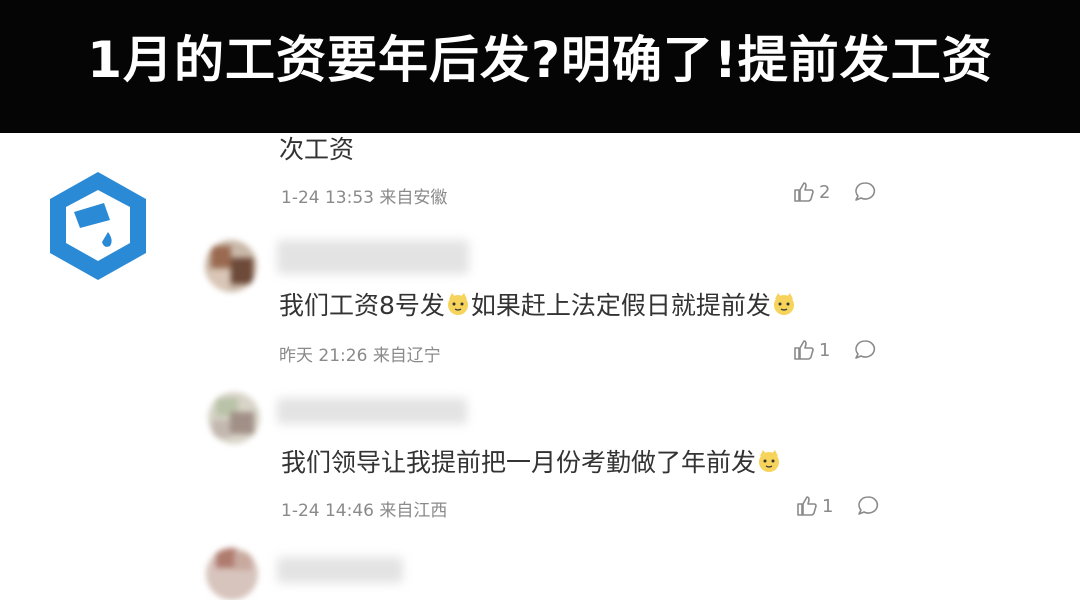 The width and height of the screenshot is (1080, 600). I want to click on comment-text: 我们领导让我提前把一月份考勤做了年前发, so click(531, 461).